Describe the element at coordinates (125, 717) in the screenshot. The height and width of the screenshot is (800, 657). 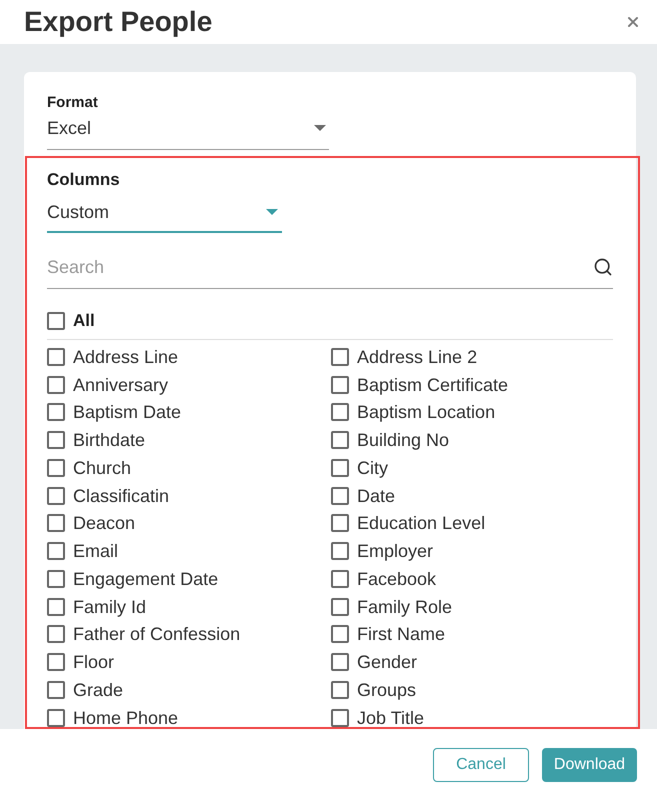
I see `option-label: Home Phone` at that location.